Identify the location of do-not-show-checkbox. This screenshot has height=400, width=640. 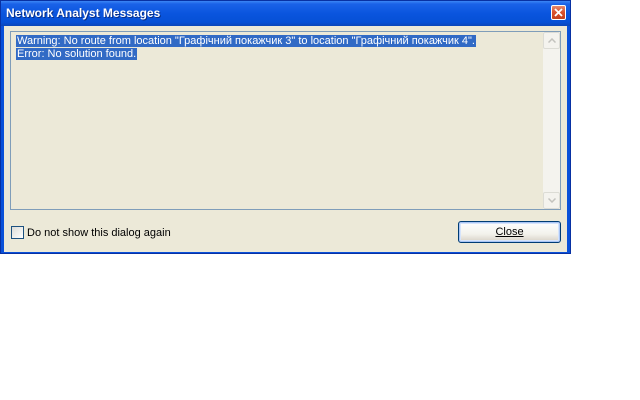
(17, 232).